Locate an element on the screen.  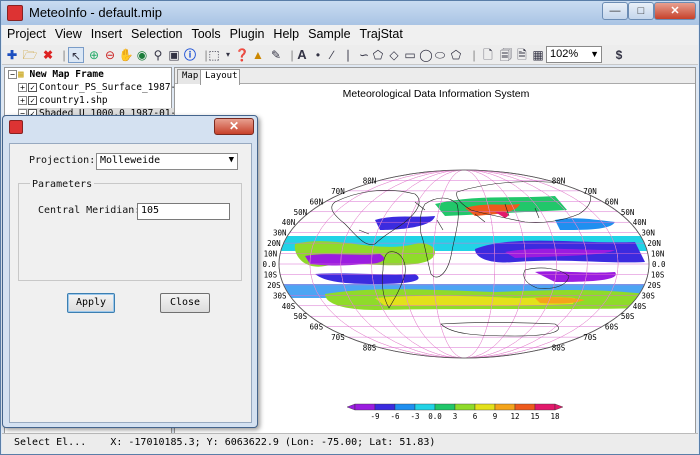
lat-label-left: 20S is located at coordinates (274, 285).